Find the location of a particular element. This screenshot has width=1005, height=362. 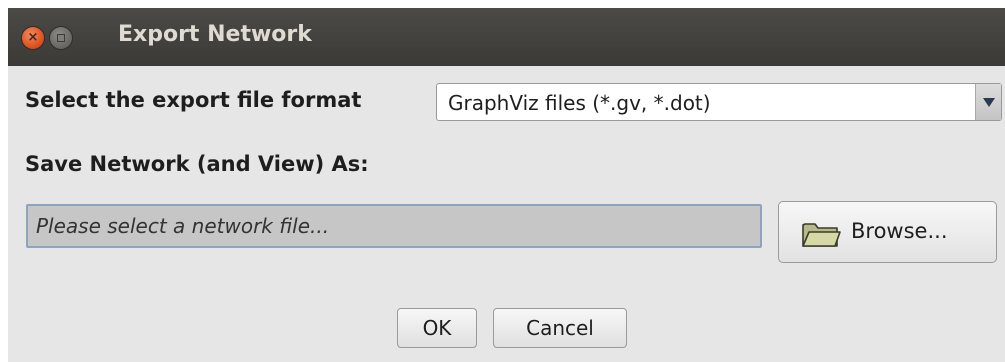

export-format-label: Select the export file format is located at coordinates (193, 100).